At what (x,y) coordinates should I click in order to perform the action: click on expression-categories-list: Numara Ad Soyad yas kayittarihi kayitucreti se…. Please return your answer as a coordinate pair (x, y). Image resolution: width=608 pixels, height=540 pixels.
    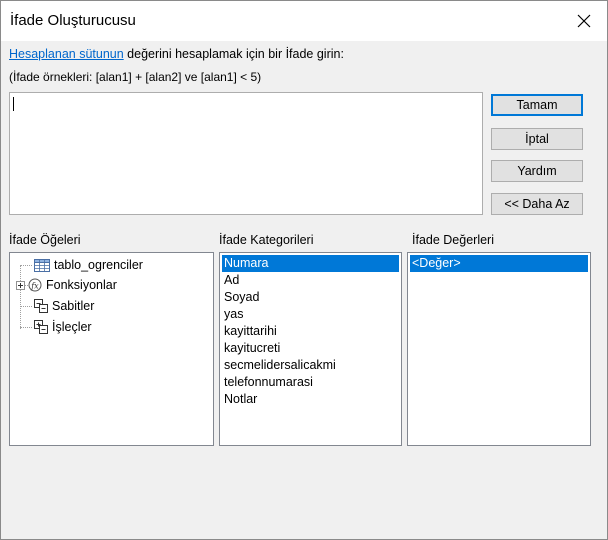
    Looking at the image, I should click on (310, 349).